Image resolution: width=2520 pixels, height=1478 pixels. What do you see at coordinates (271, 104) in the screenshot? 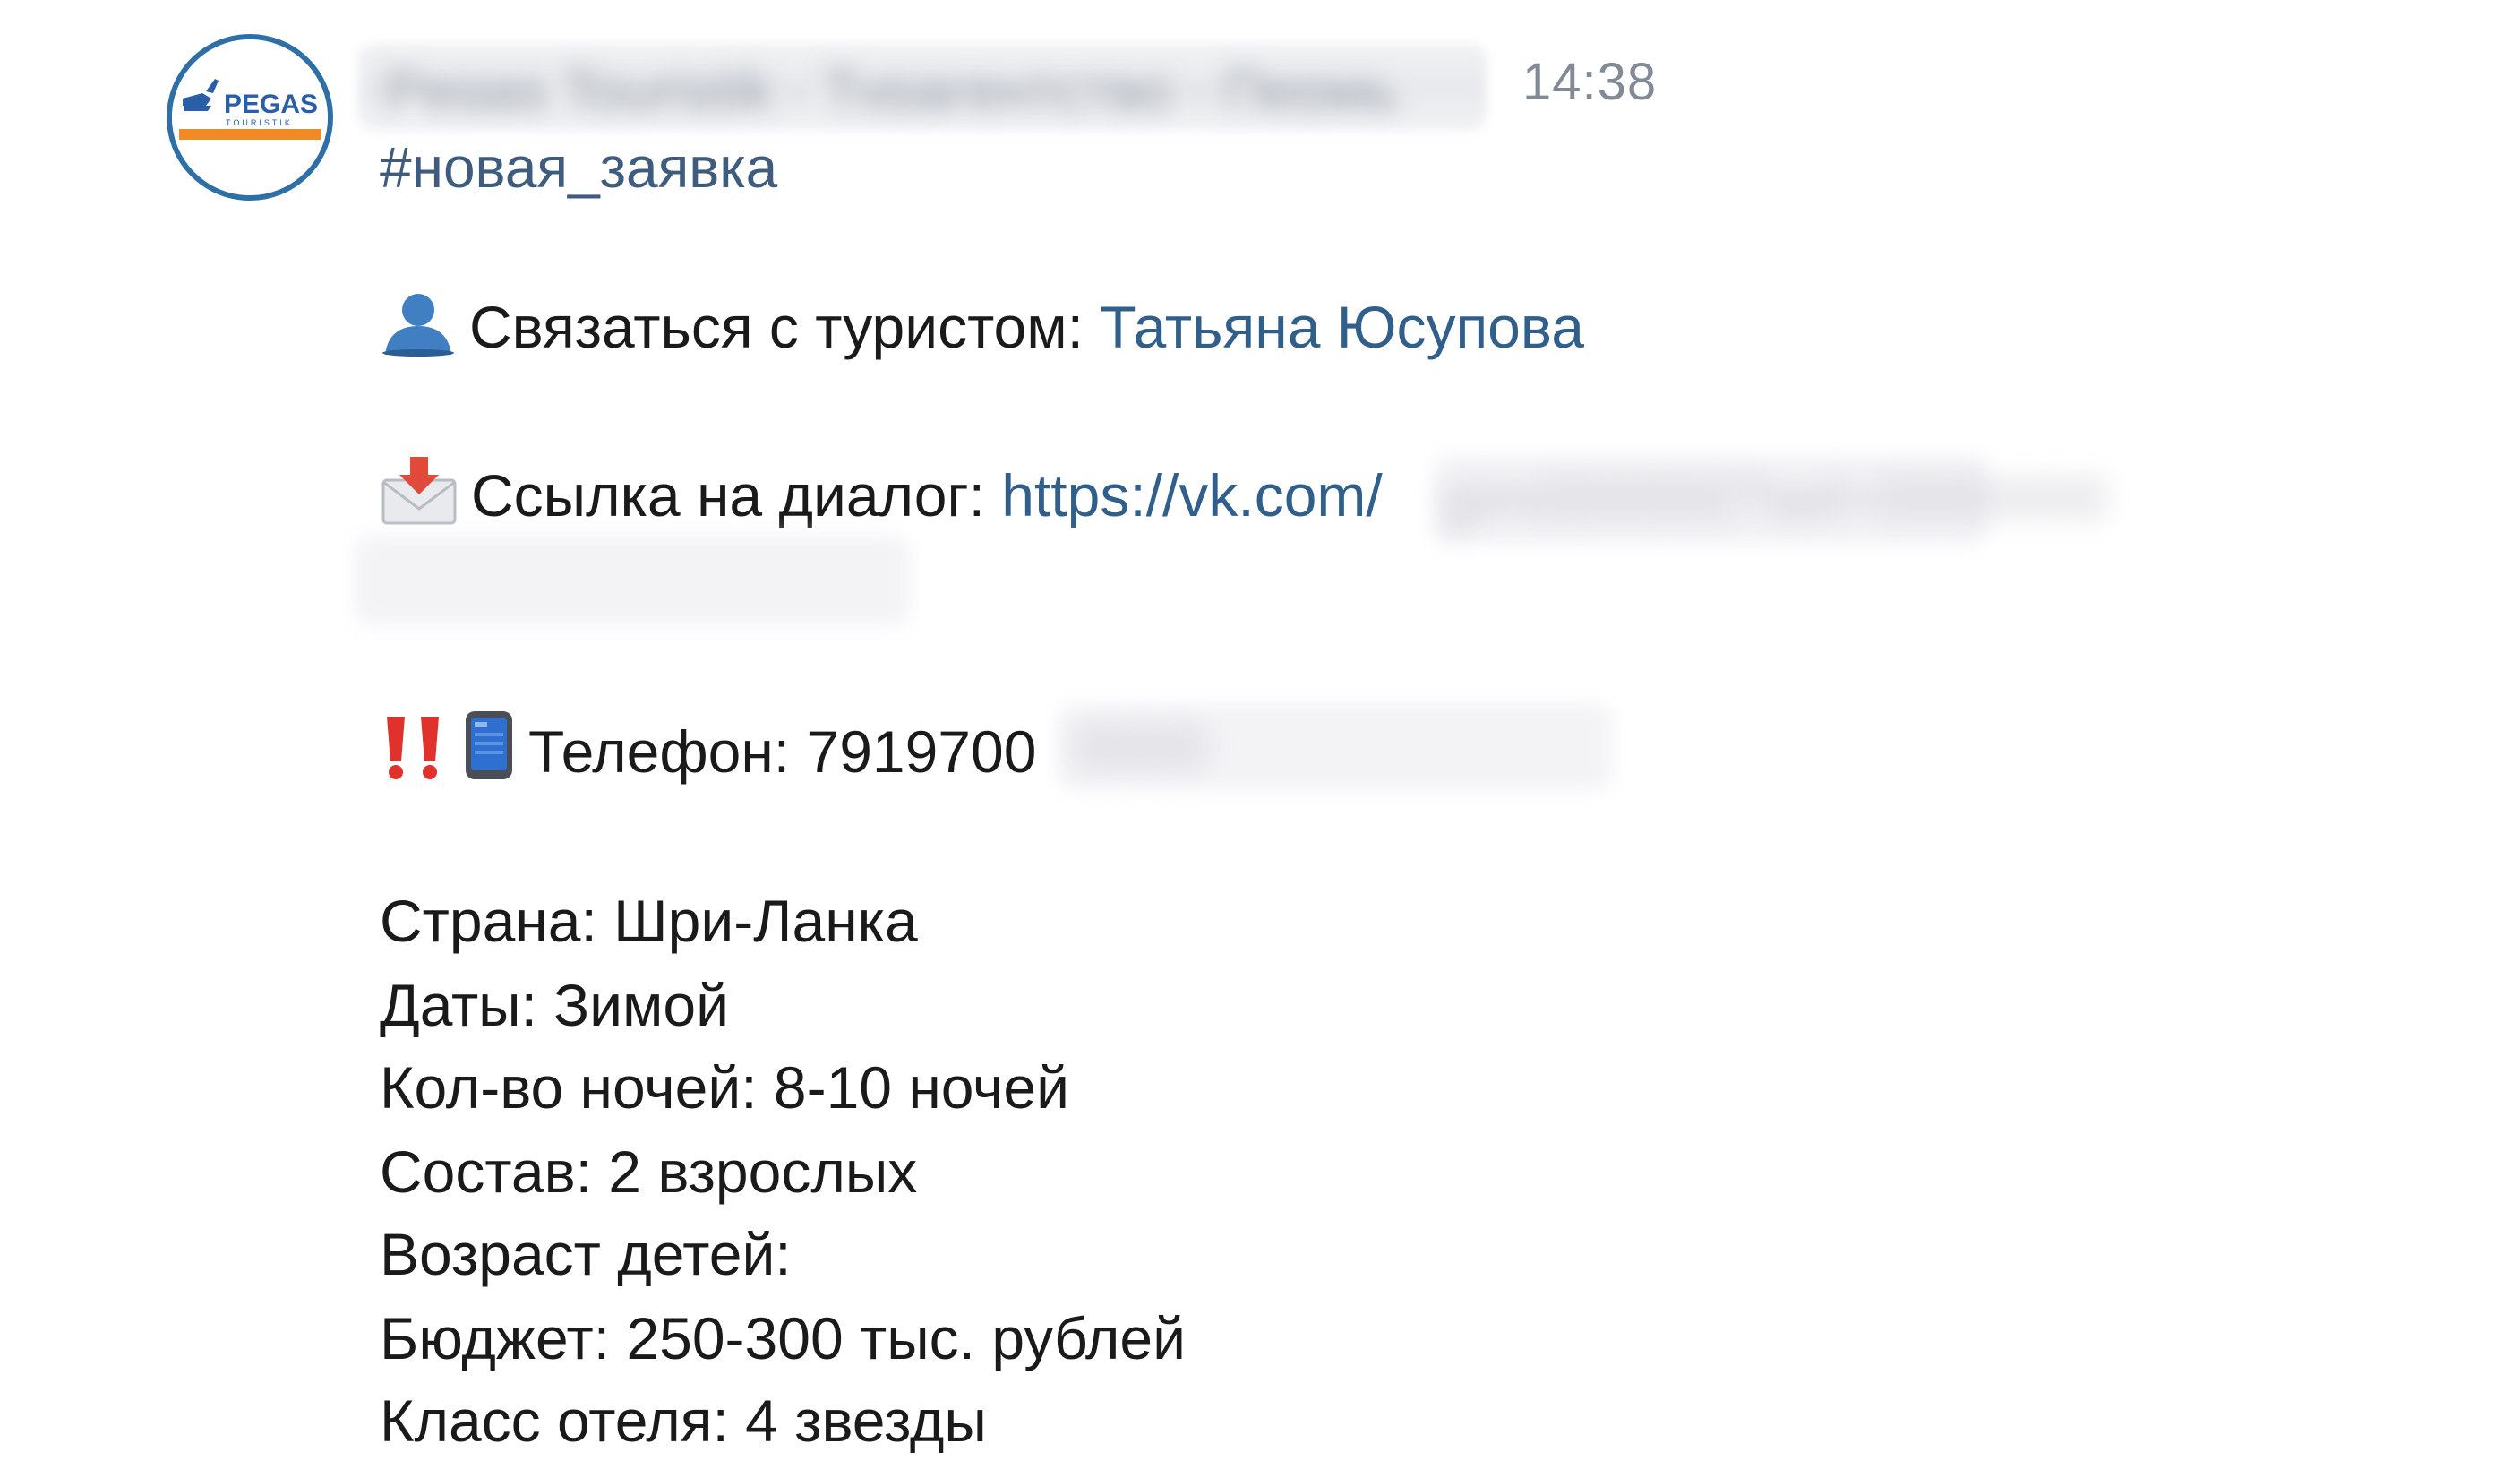
I see `svg-text: PEGAS` at bounding box center [271, 104].